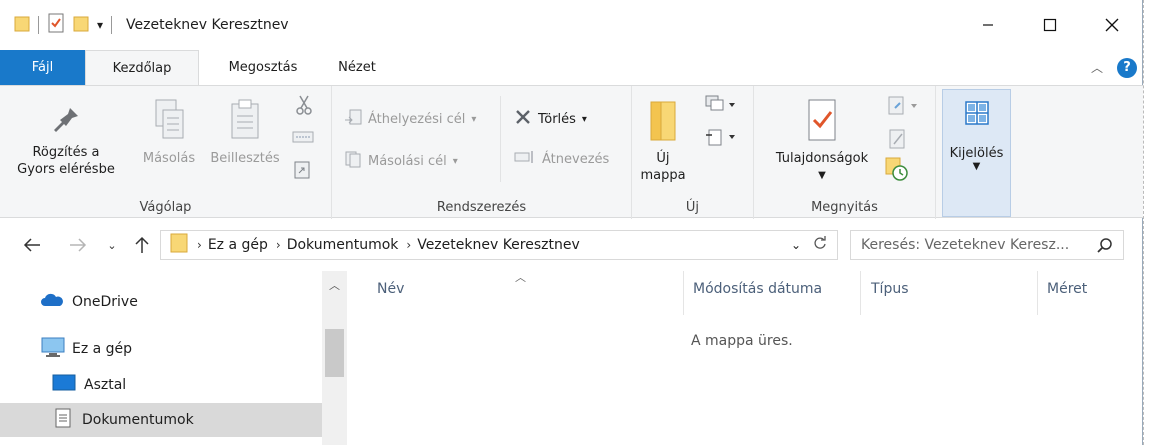 The height and width of the screenshot is (445, 1154). I want to click on new-folder-button: Új mappa, so click(663, 141).